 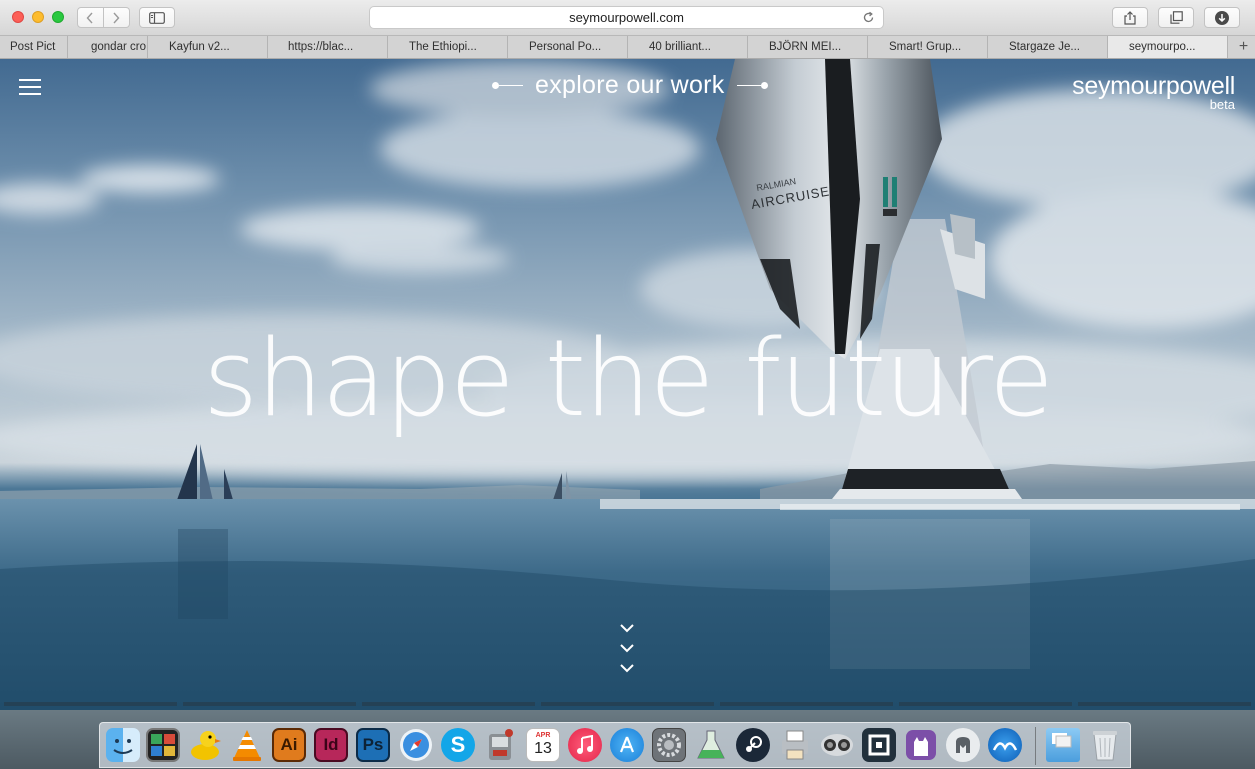 I want to click on forward-button, so click(x=116, y=17).